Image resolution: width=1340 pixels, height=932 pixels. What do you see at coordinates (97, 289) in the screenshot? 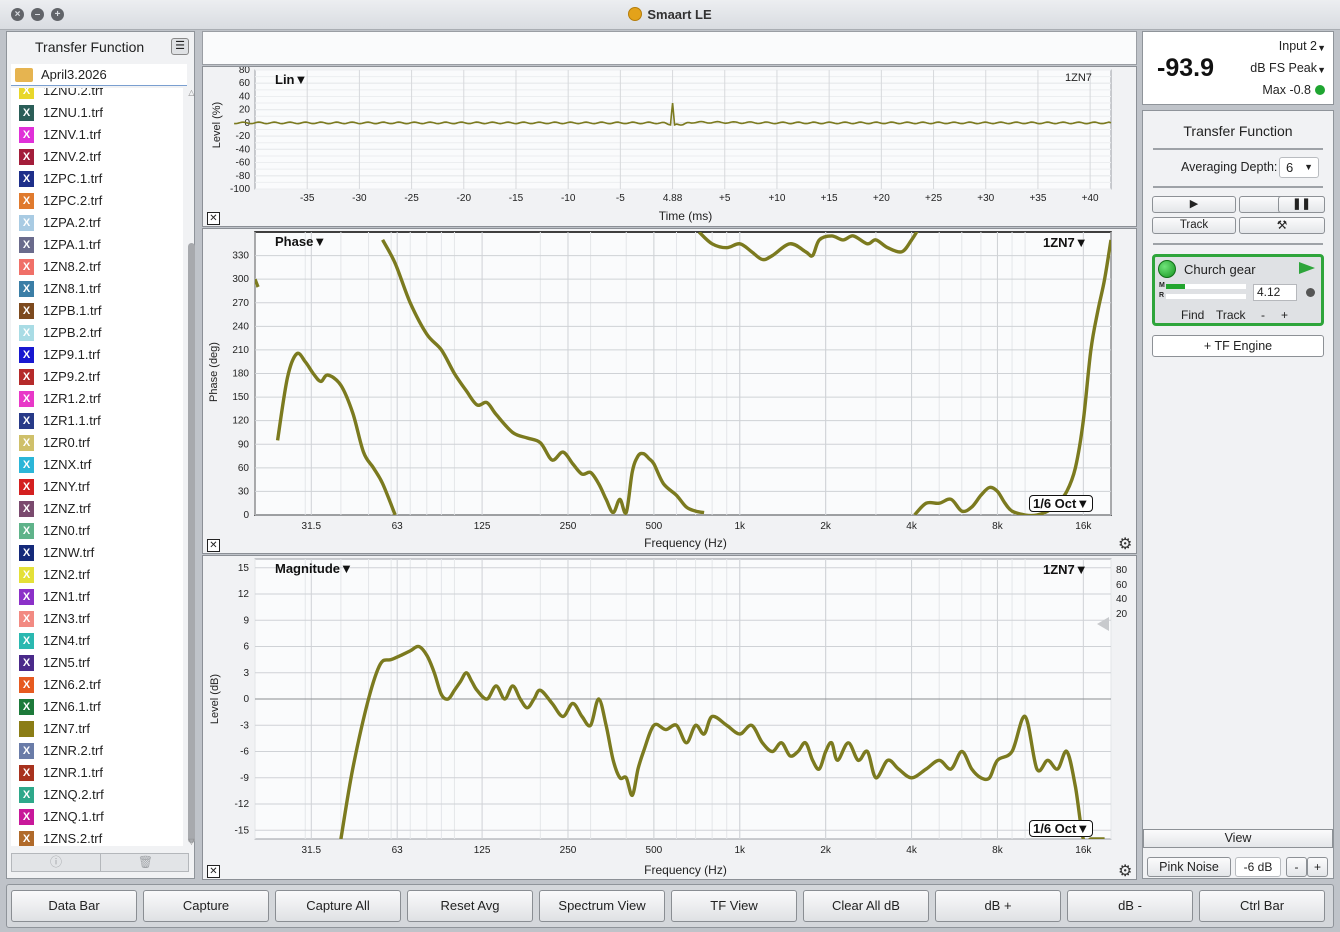
I see `file-row: X 1ZN8.1.trf` at bounding box center [97, 289].